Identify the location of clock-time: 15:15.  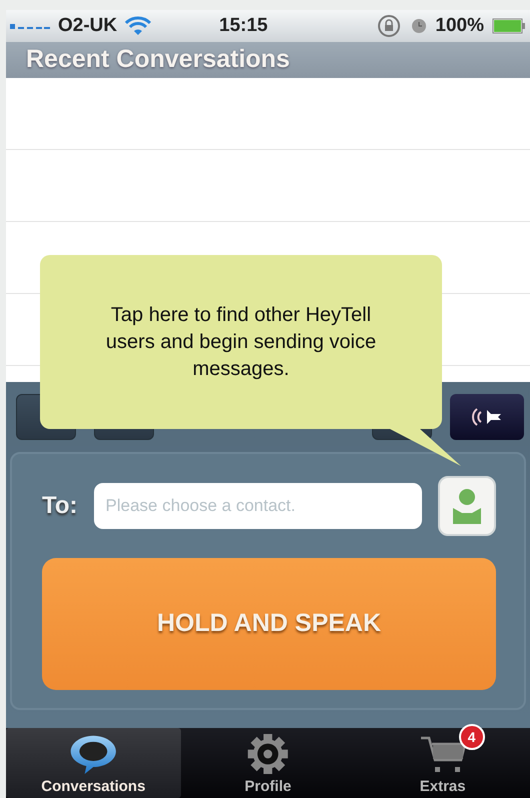
(243, 26).